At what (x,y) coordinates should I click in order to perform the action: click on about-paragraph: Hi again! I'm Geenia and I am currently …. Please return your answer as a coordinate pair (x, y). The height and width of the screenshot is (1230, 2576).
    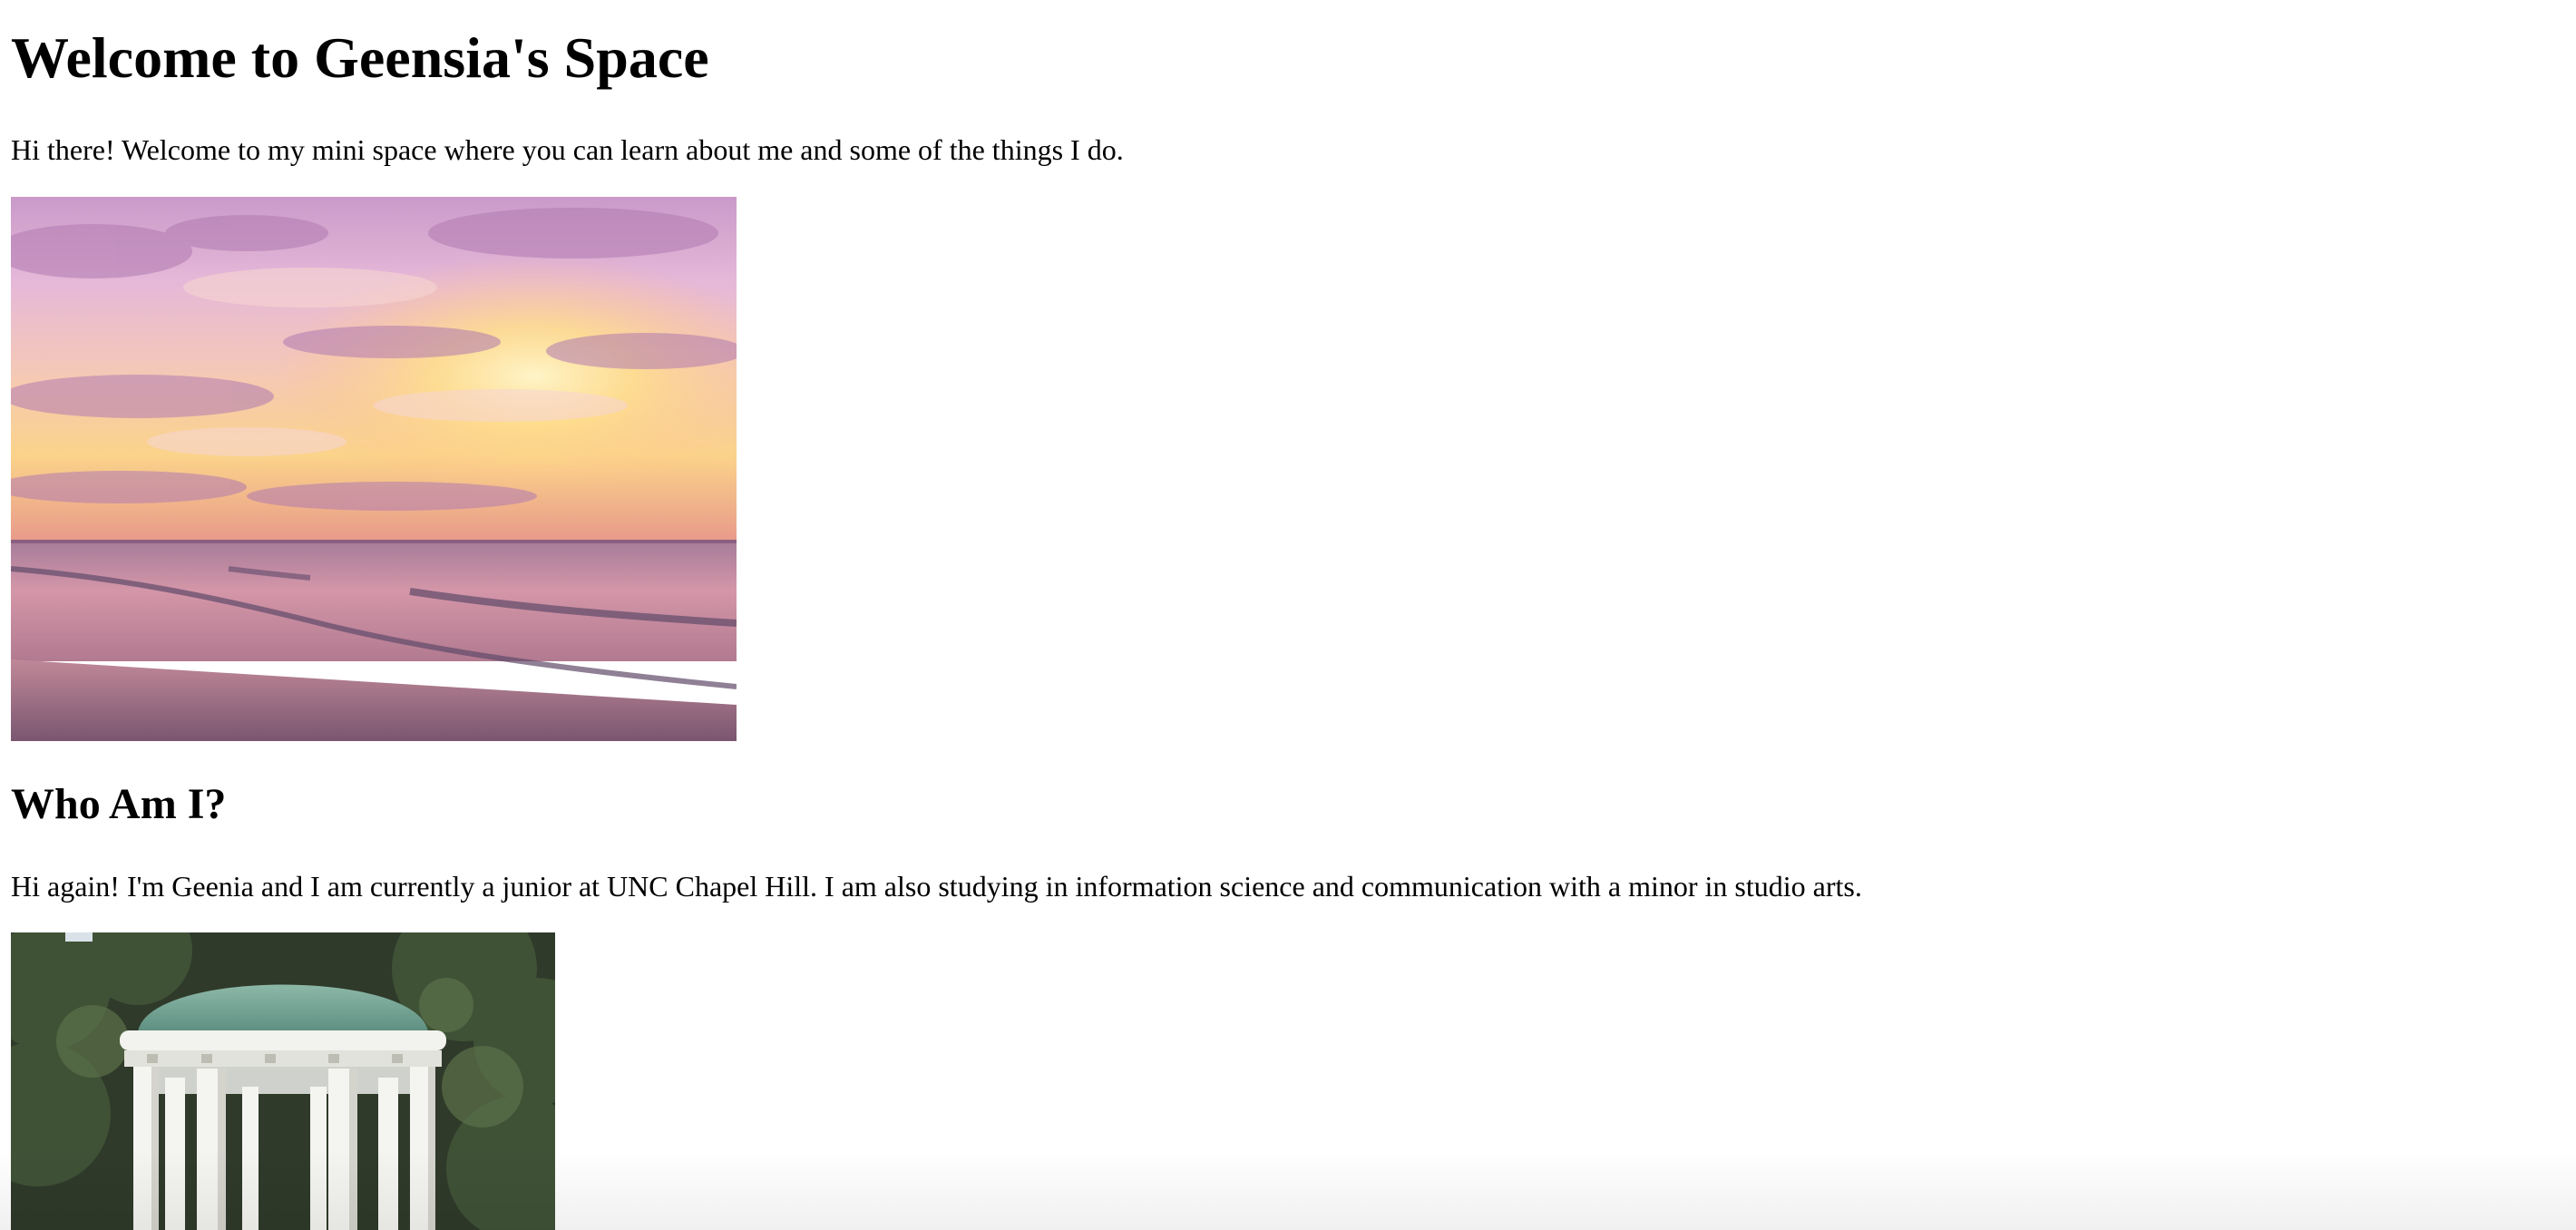
    Looking at the image, I should click on (936, 886).